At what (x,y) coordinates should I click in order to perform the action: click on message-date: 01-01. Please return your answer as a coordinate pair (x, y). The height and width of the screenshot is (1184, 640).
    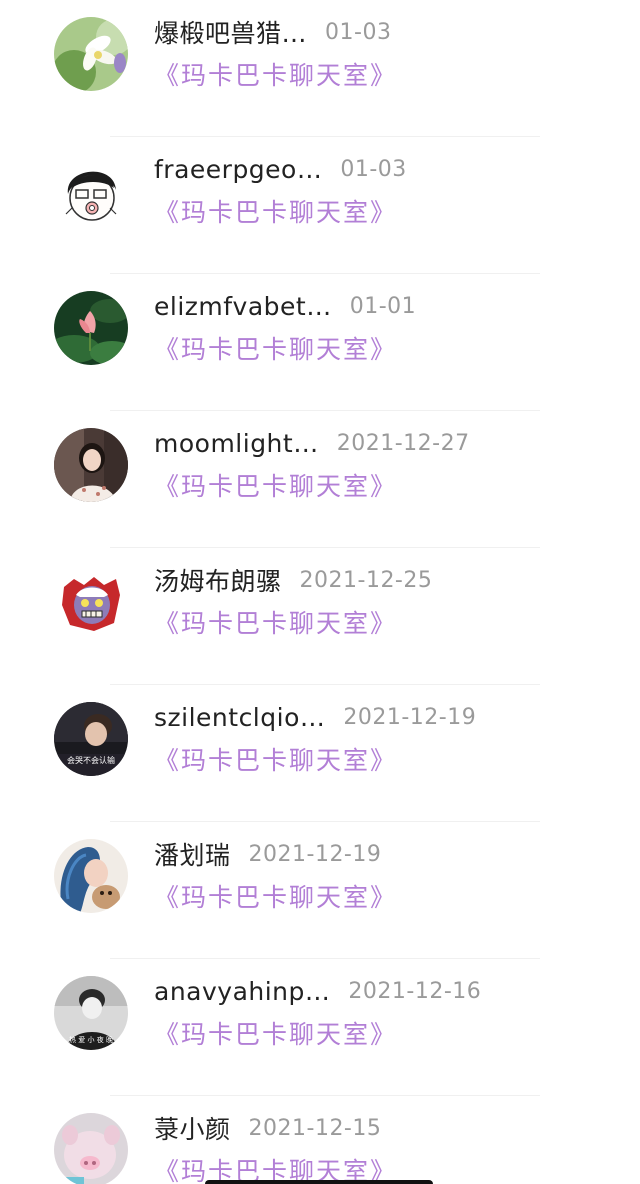
    Looking at the image, I should click on (383, 306).